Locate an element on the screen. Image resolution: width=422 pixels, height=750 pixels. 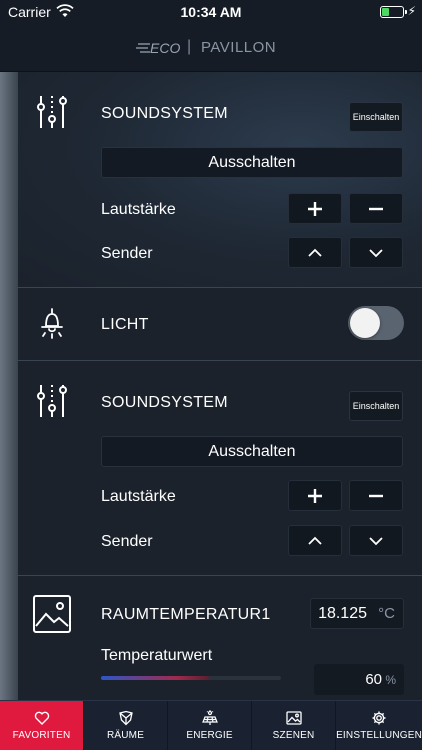
device-title: RAUMTEMPERATUR1 is located at coordinates (186, 614).